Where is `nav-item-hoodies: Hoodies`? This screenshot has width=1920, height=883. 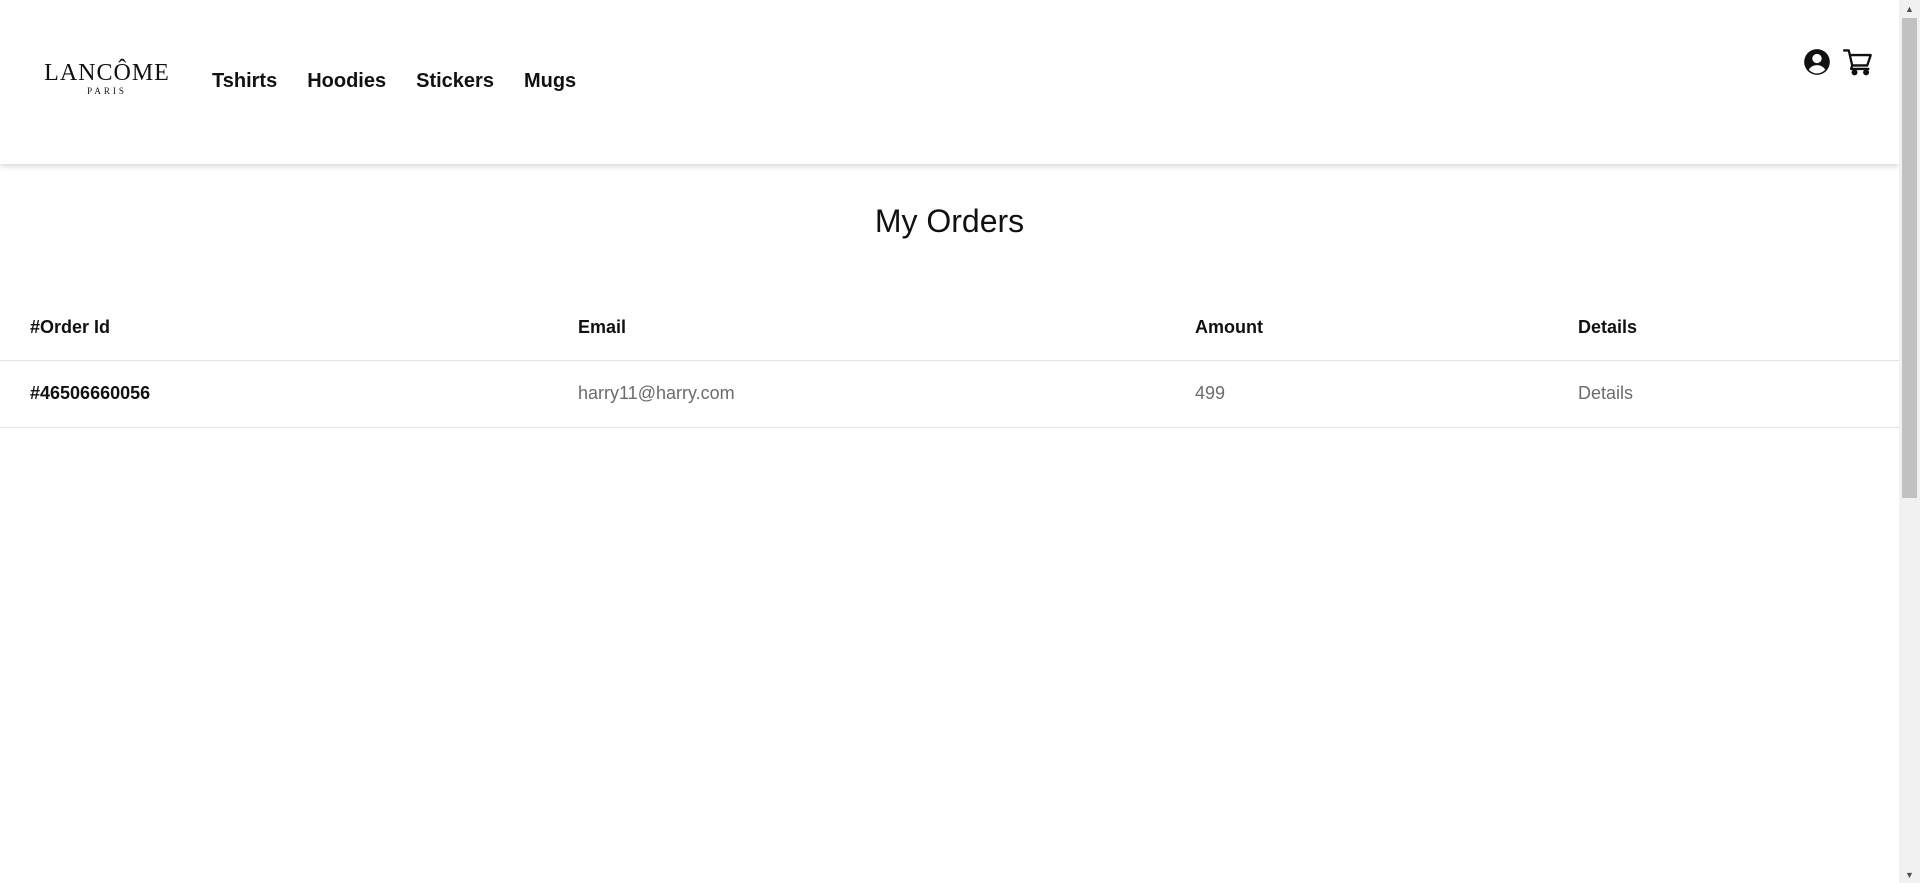
nav-item-hoodies: Hoodies is located at coordinates (346, 81).